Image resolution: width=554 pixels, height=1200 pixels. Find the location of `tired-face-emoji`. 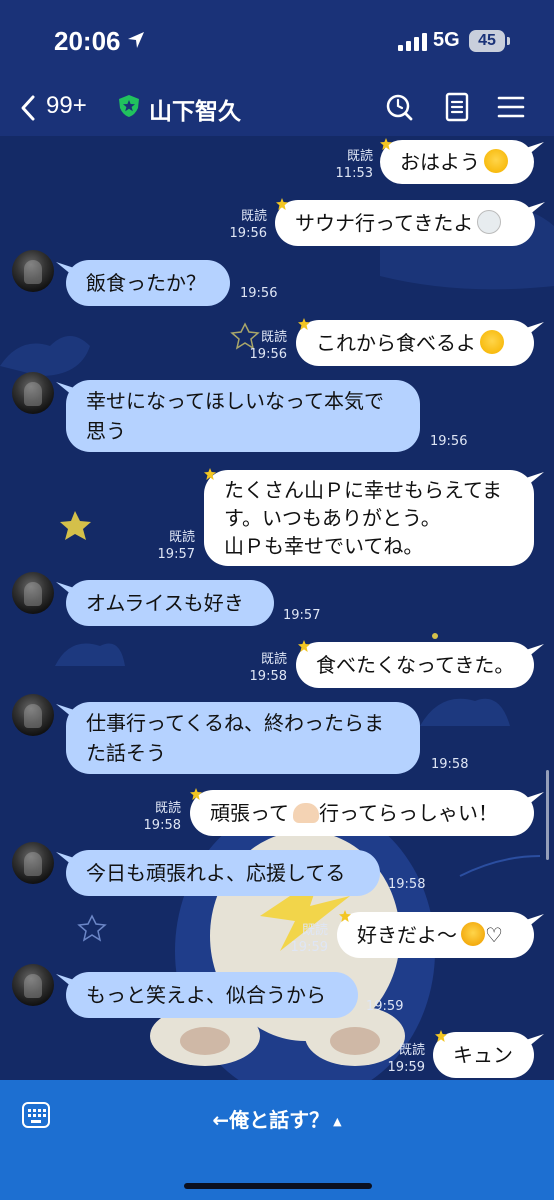

tired-face-emoji is located at coordinates (473, 934).